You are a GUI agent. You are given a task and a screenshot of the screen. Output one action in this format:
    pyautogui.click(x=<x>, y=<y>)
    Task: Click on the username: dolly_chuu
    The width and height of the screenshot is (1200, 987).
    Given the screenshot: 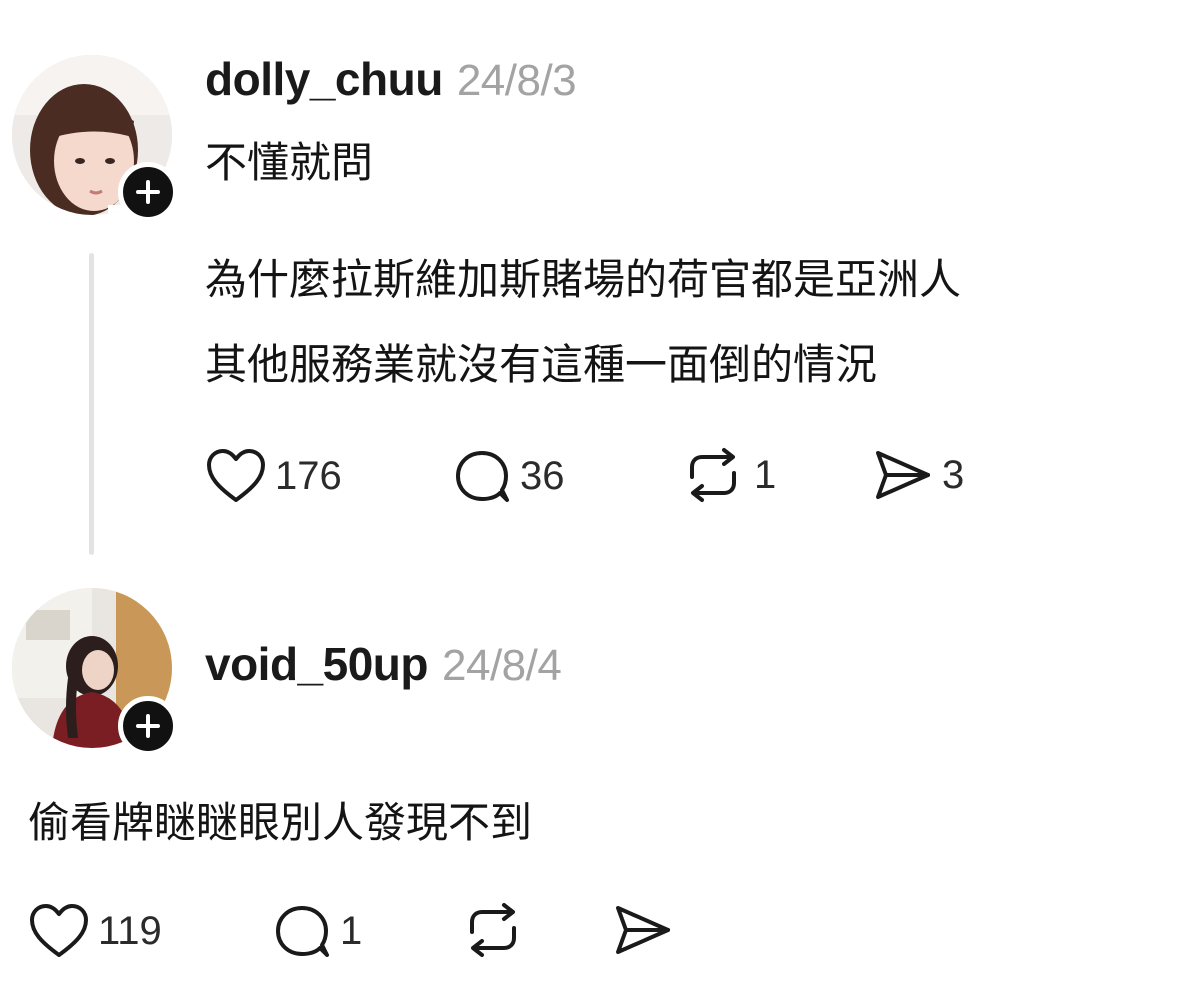 What is the action you would take?
    pyautogui.click(x=324, y=79)
    